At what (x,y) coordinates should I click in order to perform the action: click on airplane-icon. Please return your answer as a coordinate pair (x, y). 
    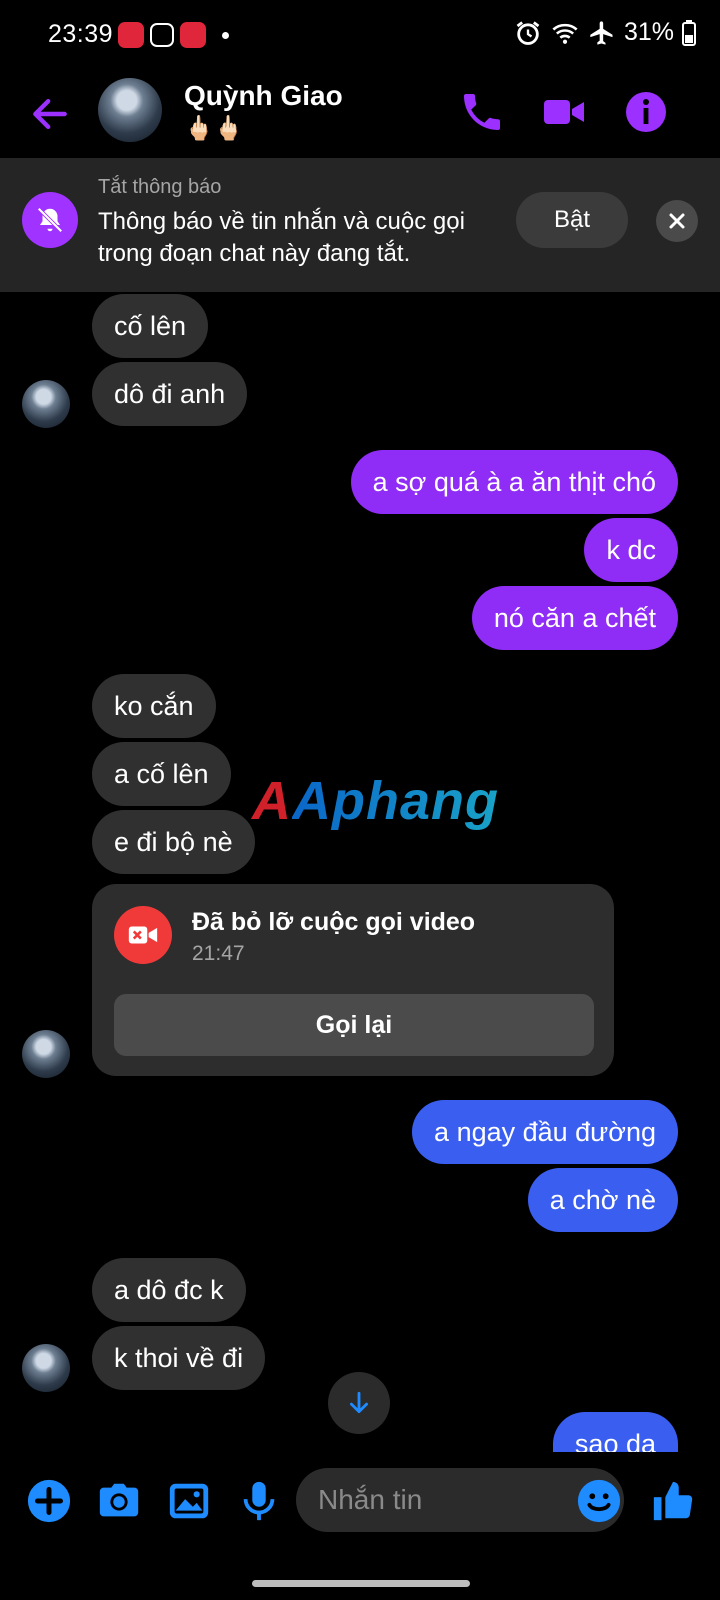
    Looking at the image, I should click on (601, 32).